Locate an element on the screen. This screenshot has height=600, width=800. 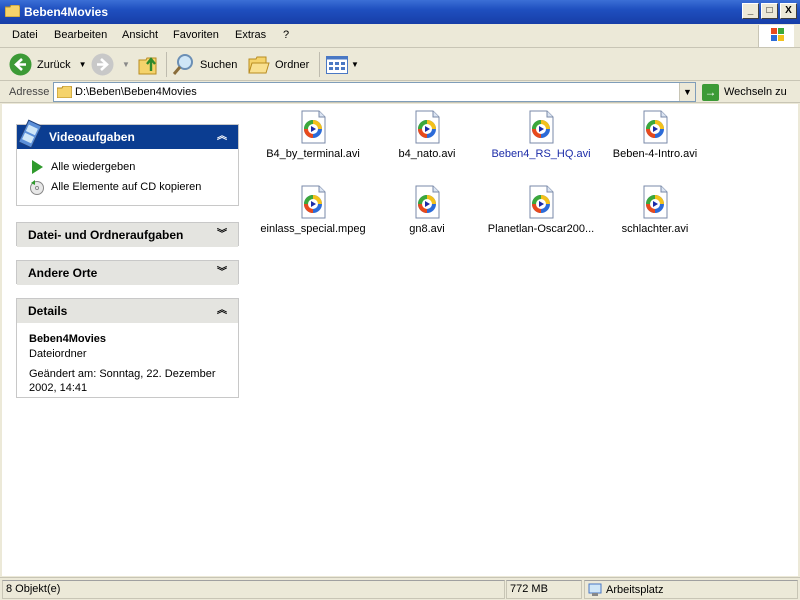
details-type: Dateiordner is located at coordinates (58, 354).